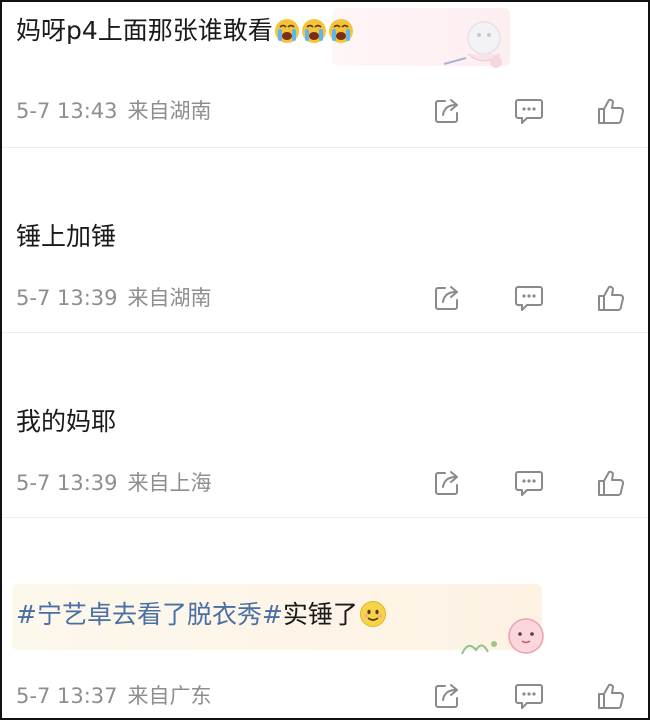 The image size is (650, 720). I want to click on comment-meta: 5-7 13:43 来自湖南, so click(114, 111).